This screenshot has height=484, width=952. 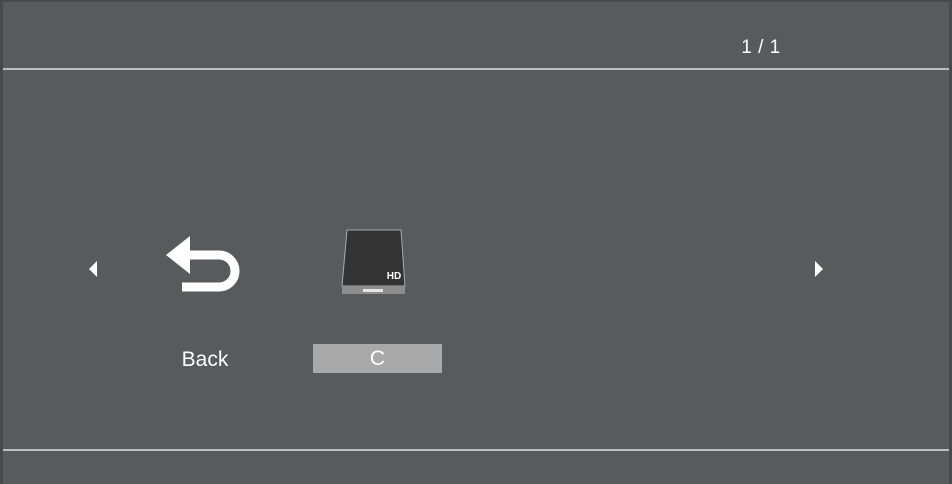 I want to click on previous-page-button, so click(x=93, y=269).